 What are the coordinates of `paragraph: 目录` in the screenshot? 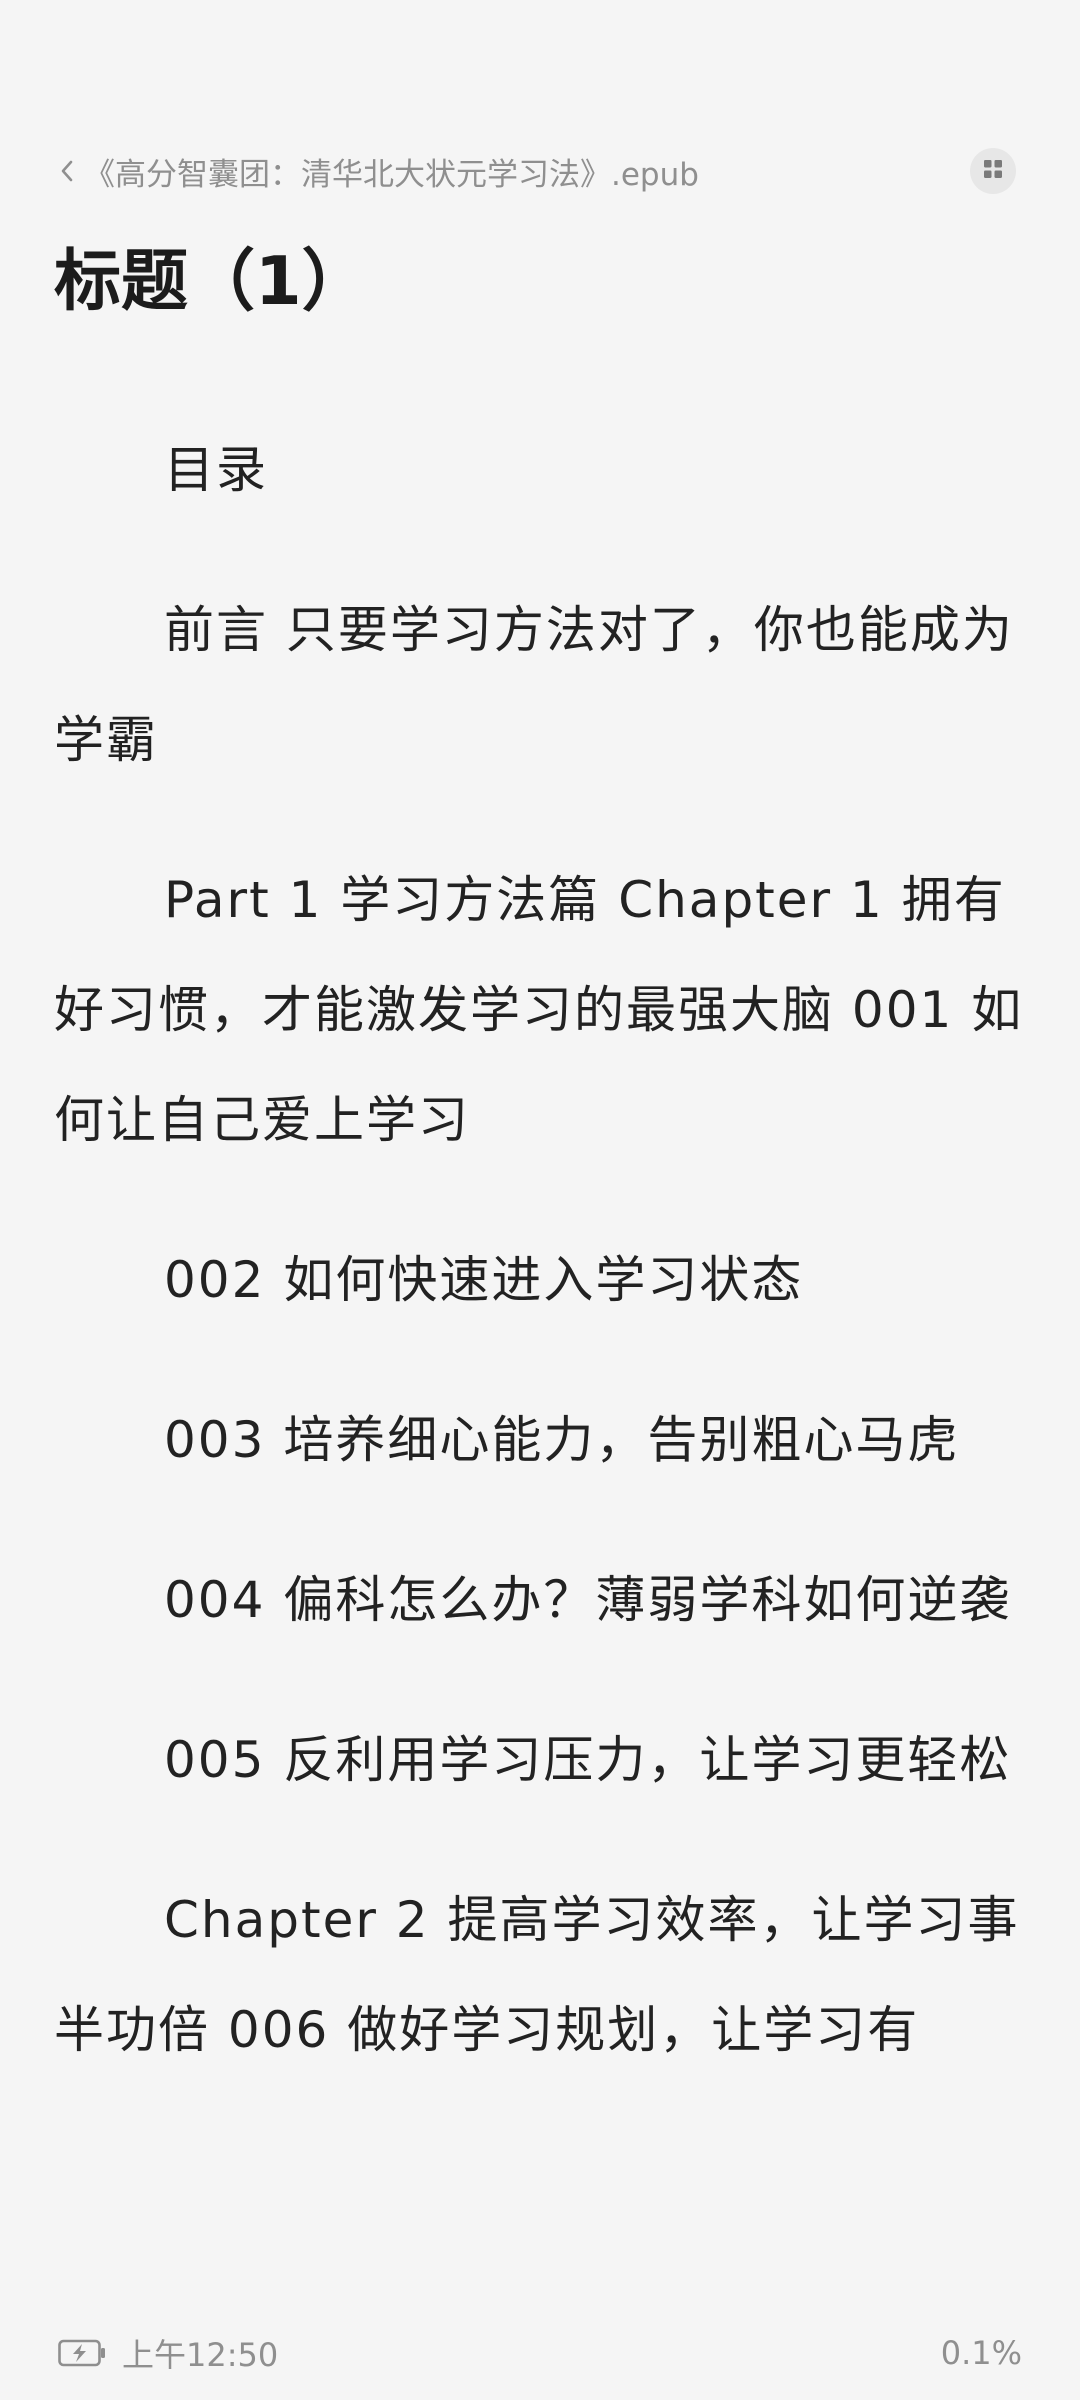 It's located at (216, 470).